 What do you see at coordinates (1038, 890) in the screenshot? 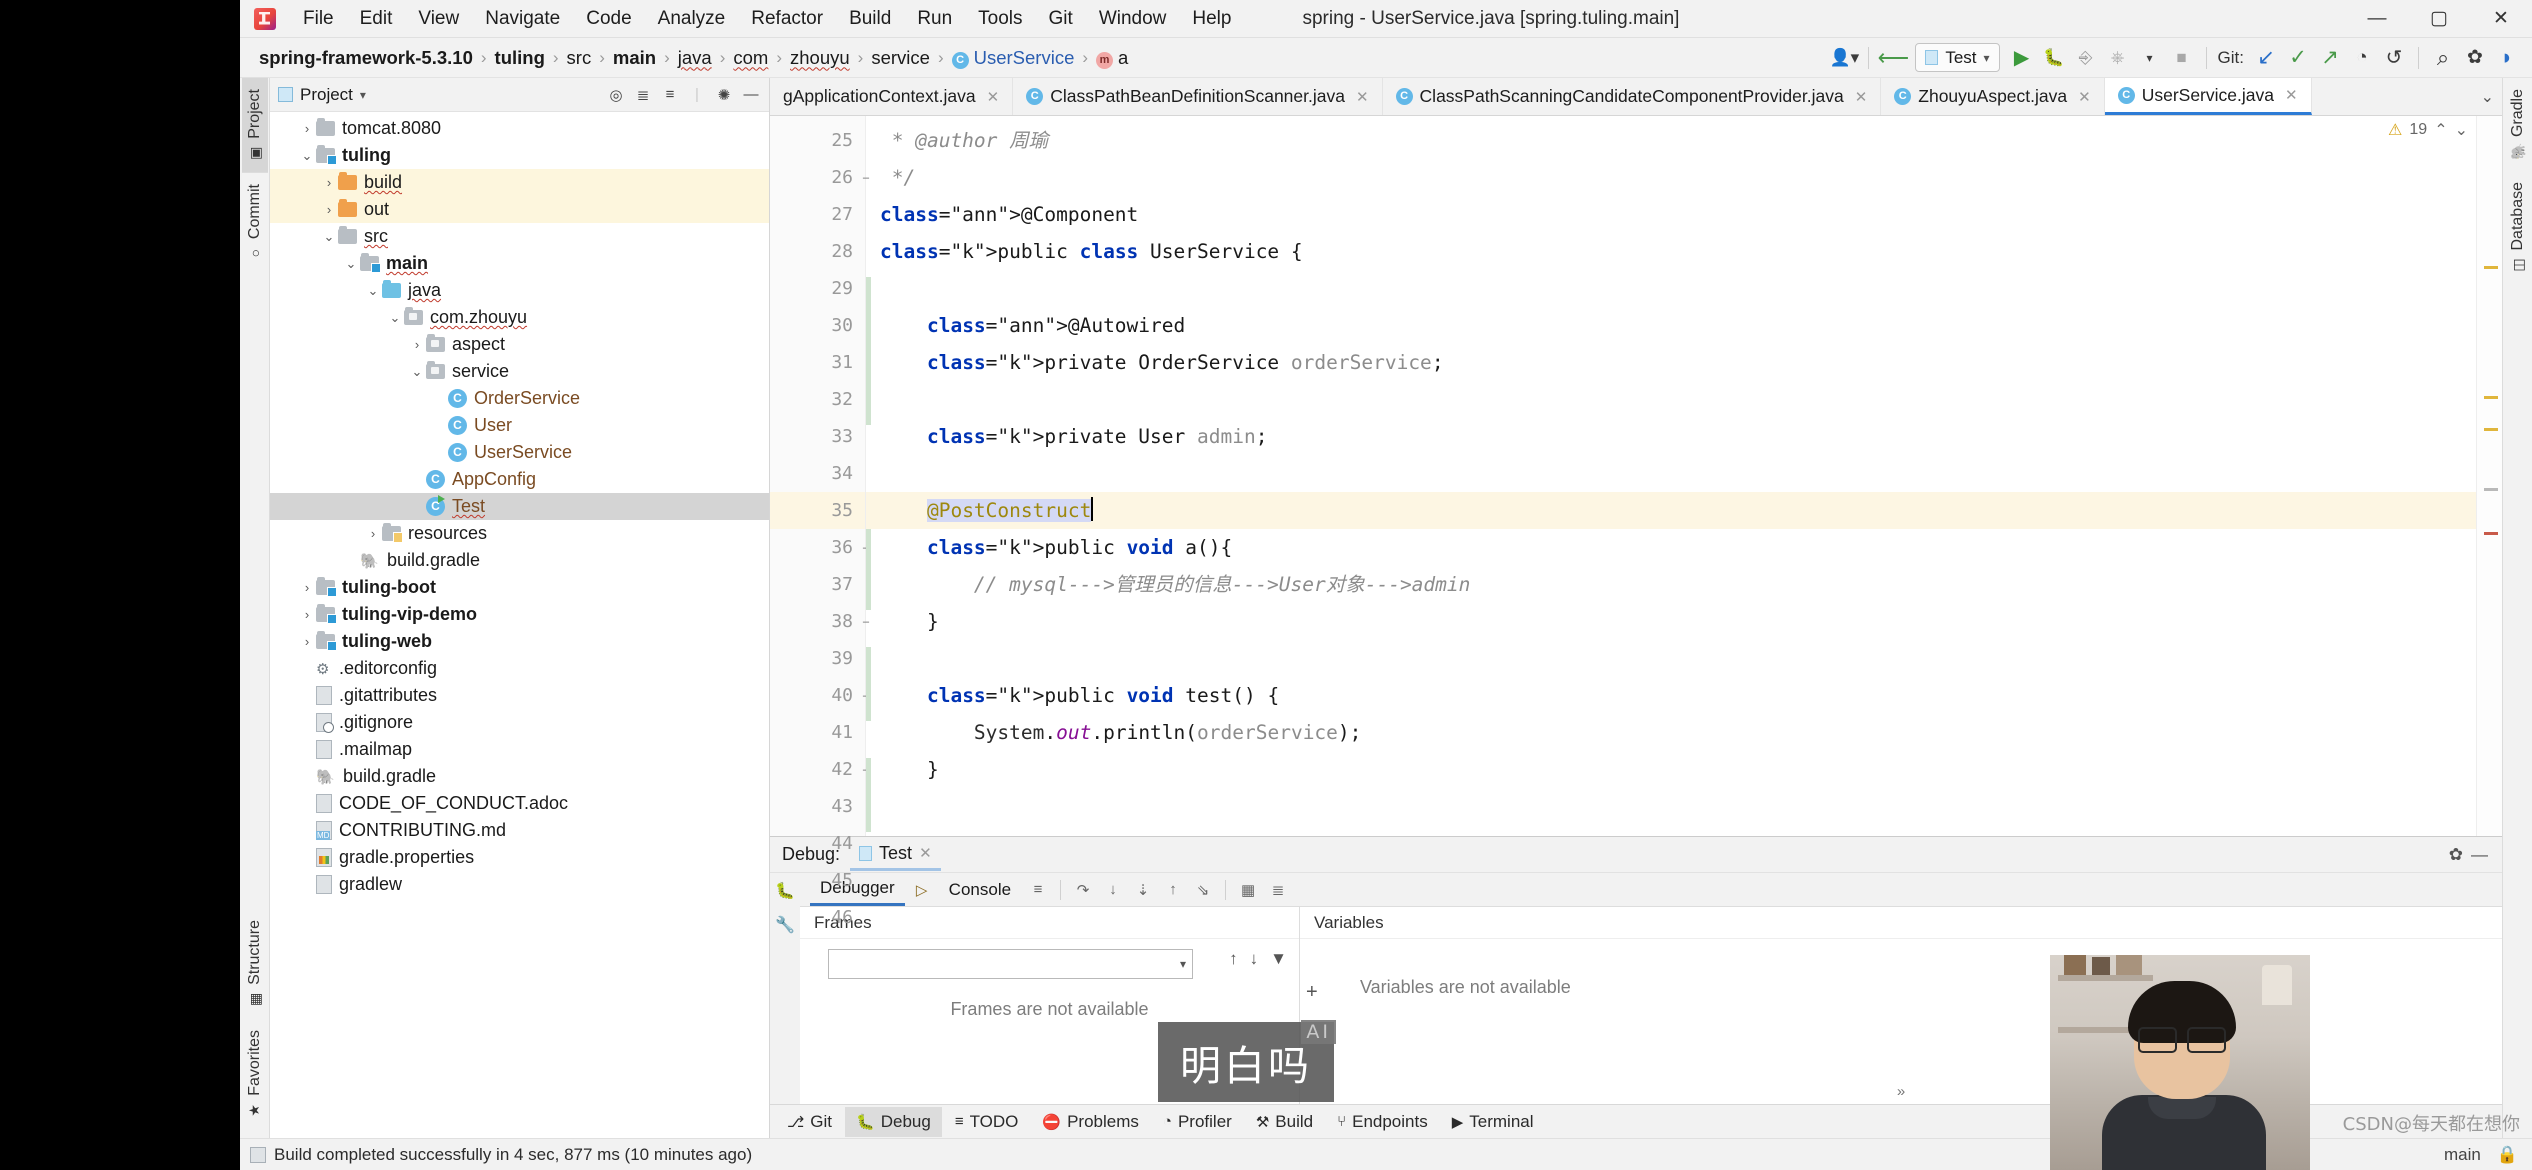
I see `layout-icon: ≡` at bounding box center [1038, 890].